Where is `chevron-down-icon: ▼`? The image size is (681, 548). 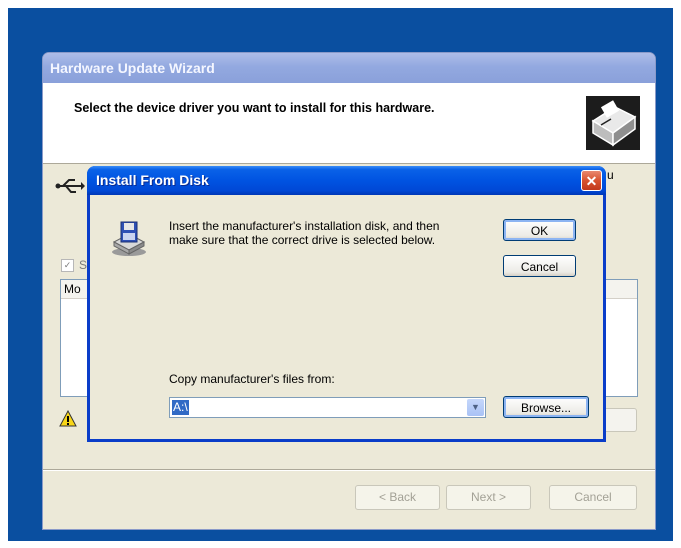
chevron-down-icon: ▼ is located at coordinates (475, 407).